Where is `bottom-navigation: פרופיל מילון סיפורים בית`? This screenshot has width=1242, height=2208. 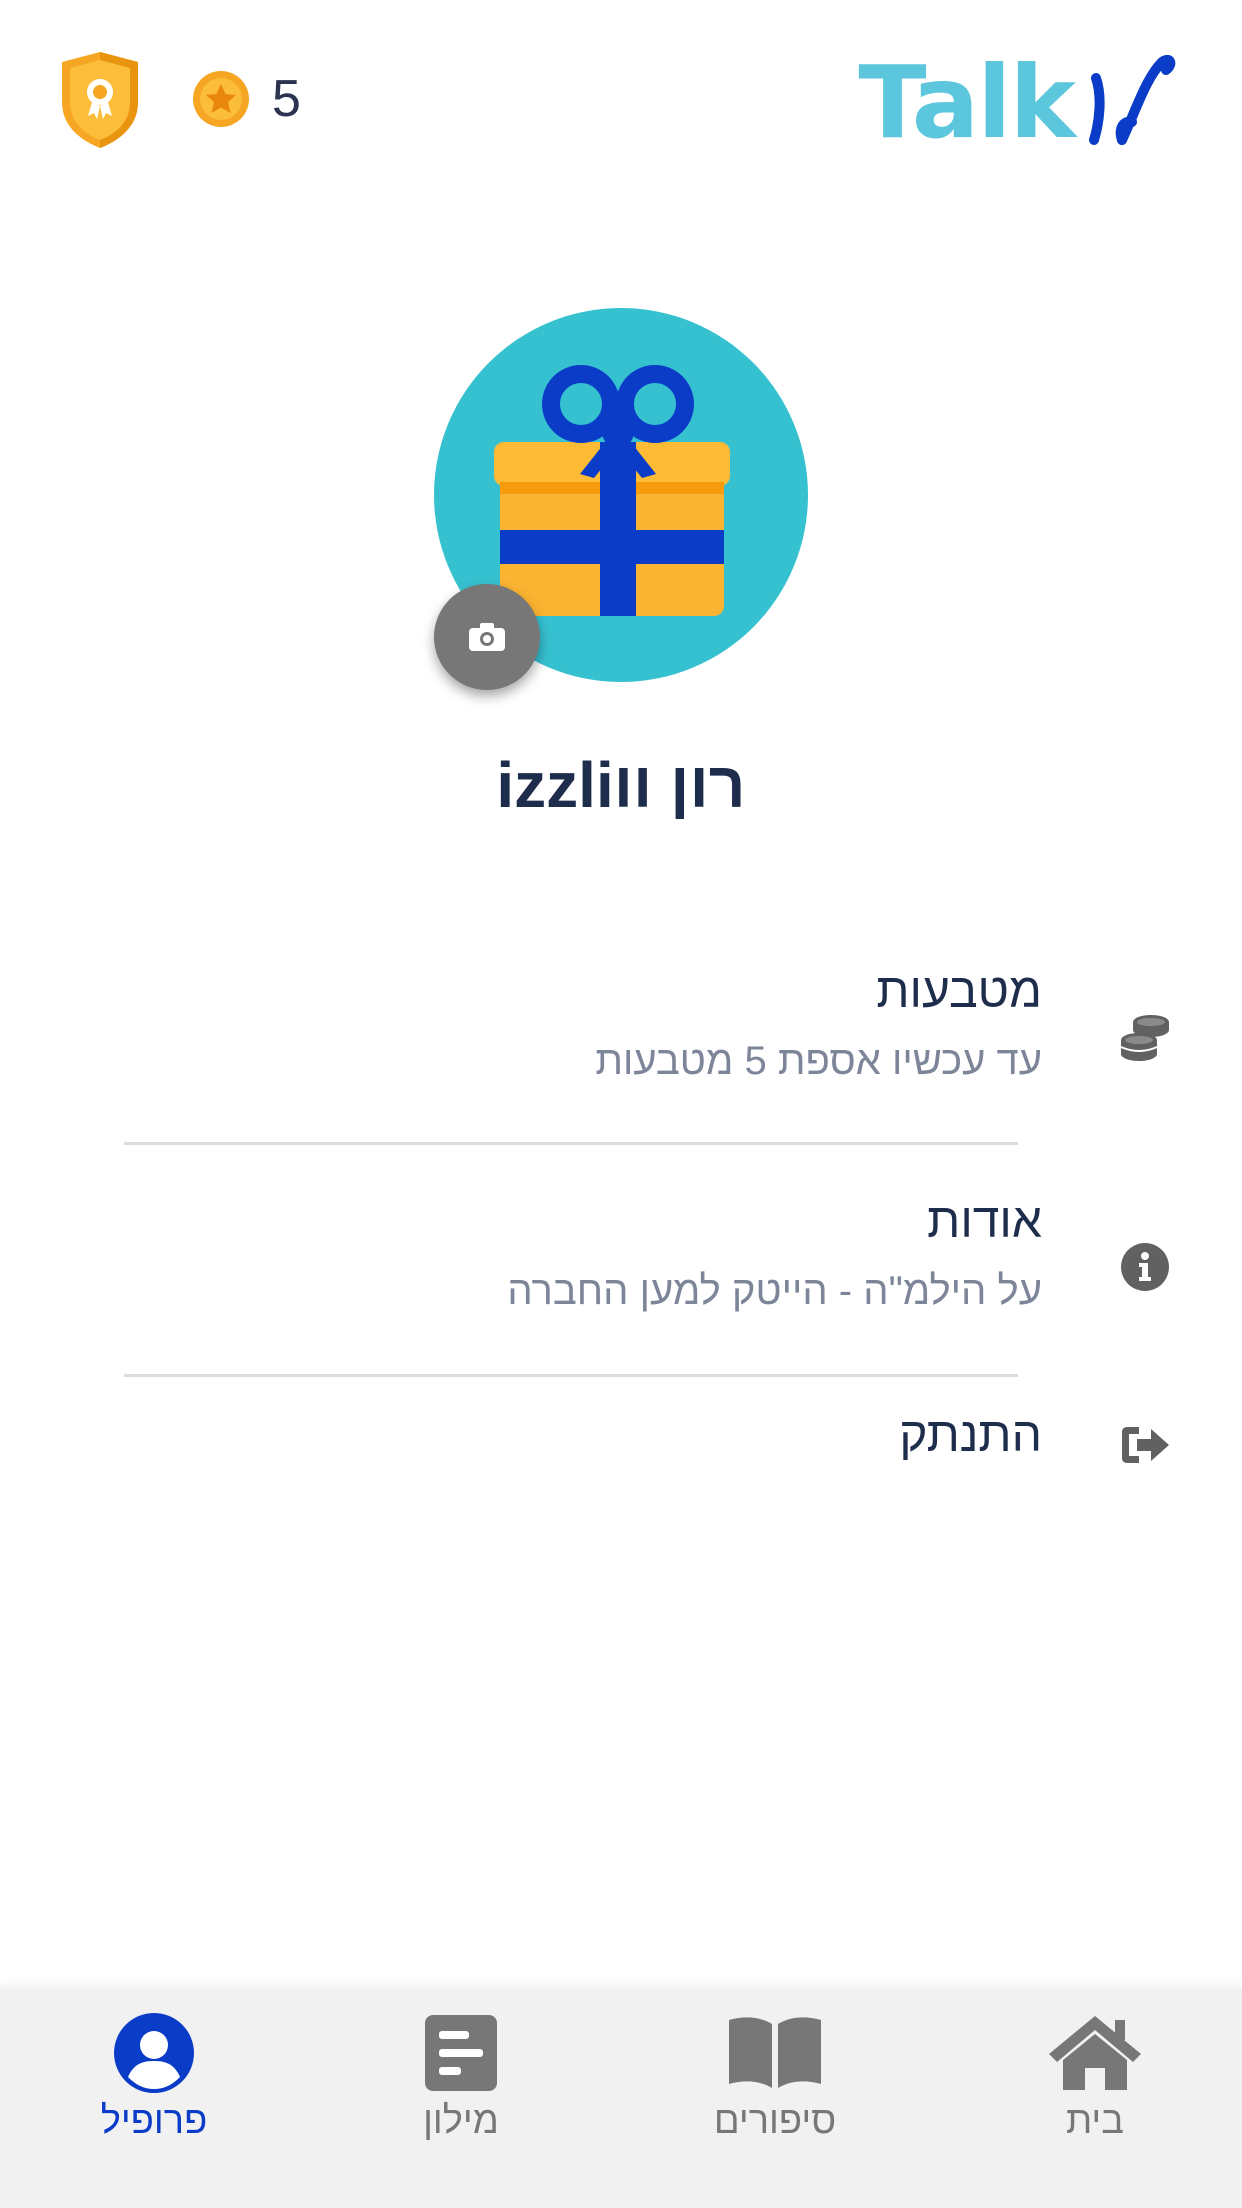
bottom-navigation: פרופיל מילון סיפורים בית is located at coordinates (621, 2098).